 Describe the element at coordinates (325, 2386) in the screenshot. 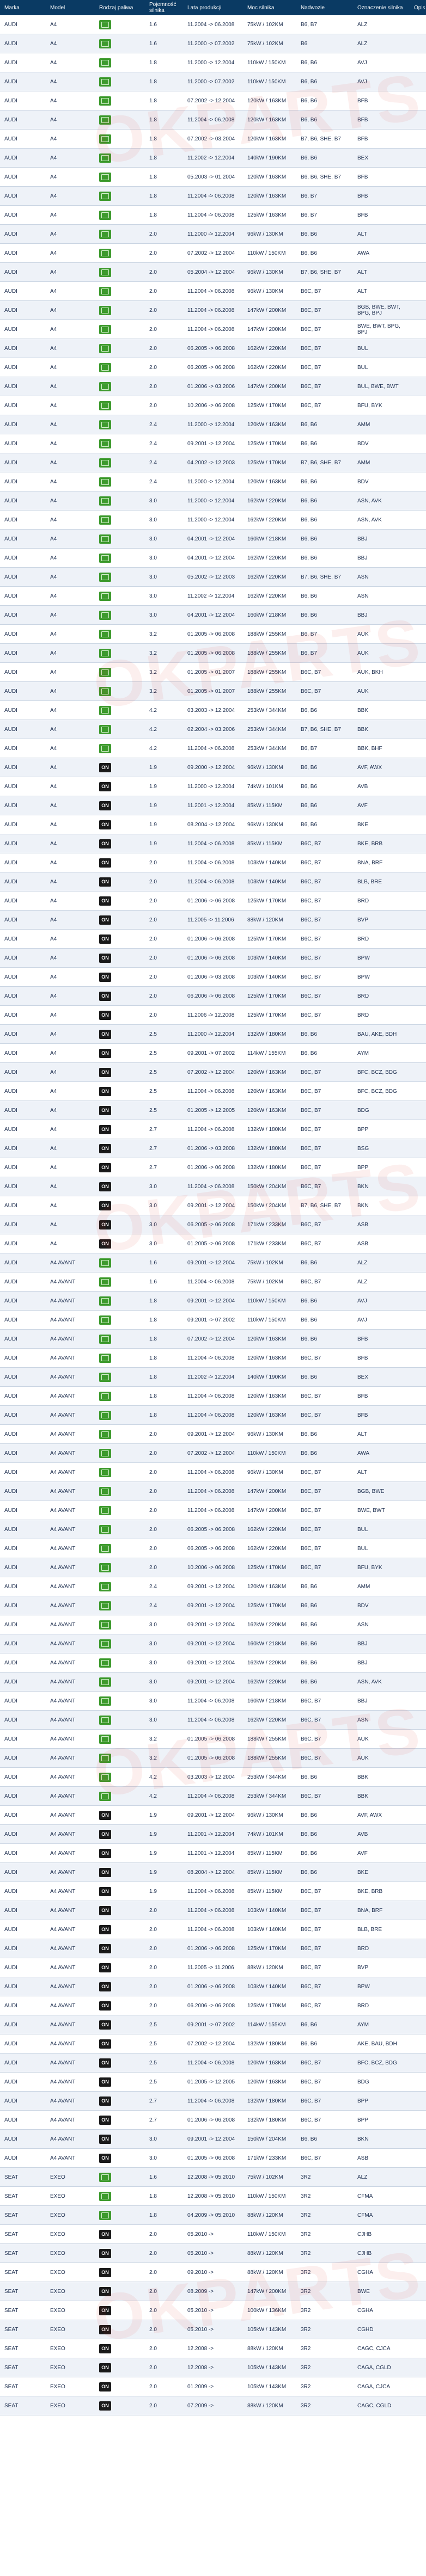

I see `cell-body: 3R2` at that location.